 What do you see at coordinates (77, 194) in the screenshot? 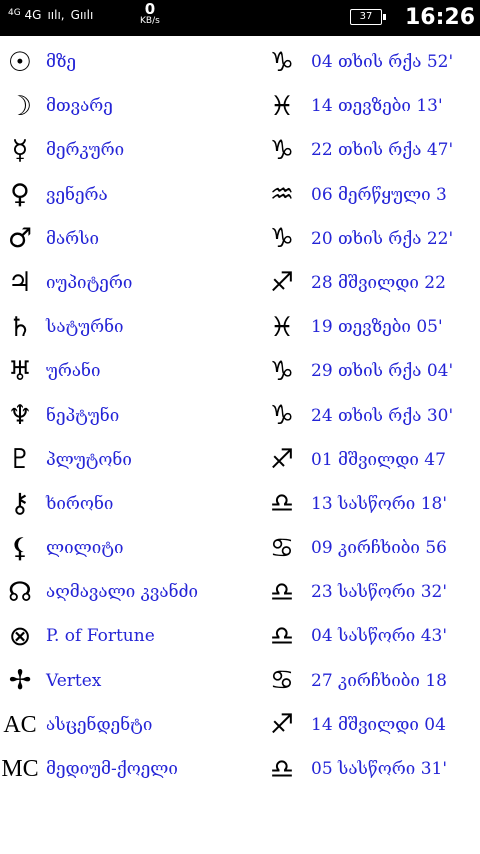
I see `planet-name: ვენერა` at bounding box center [77, 194].